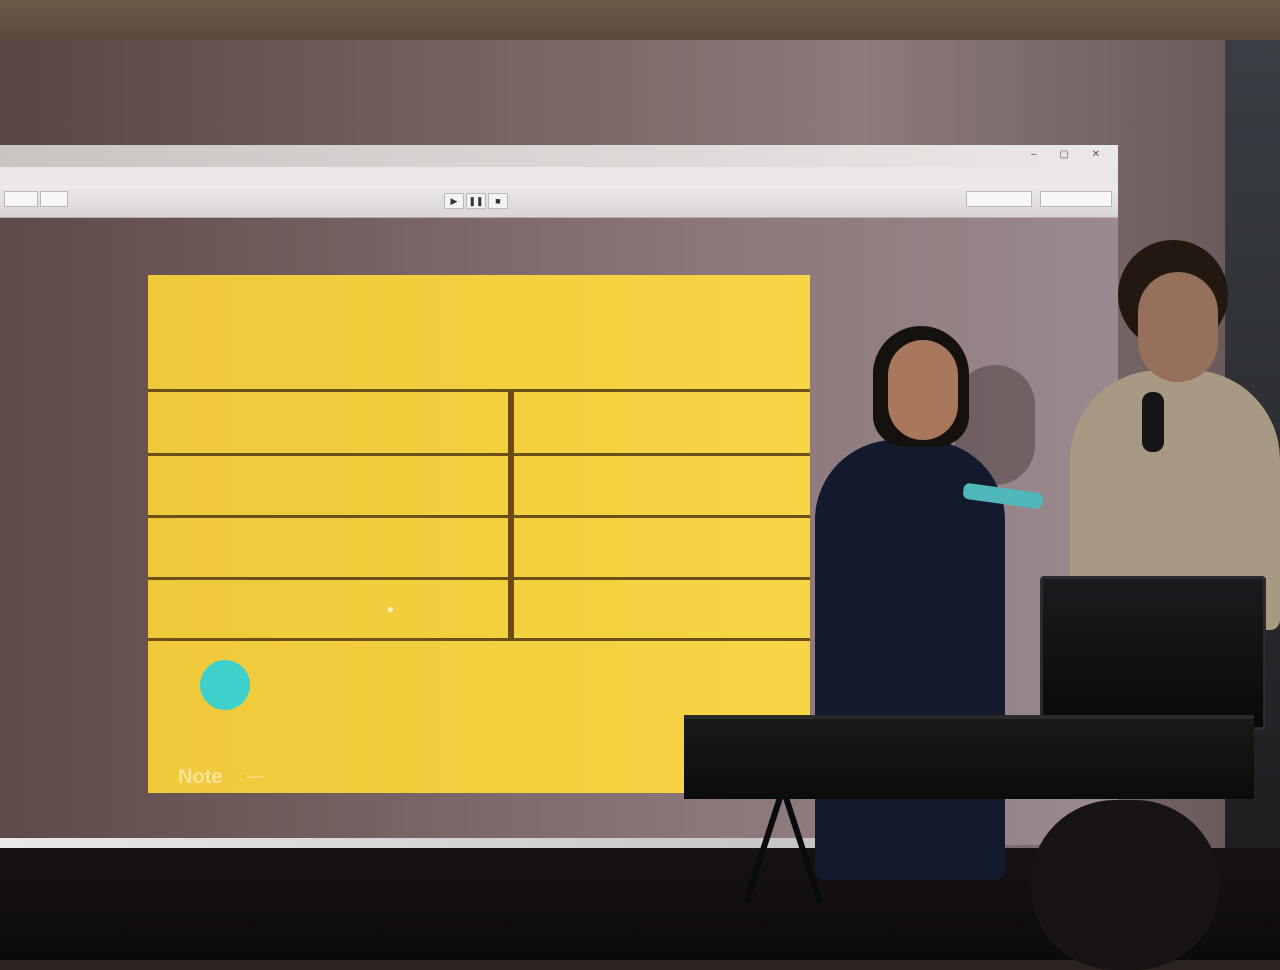 The image size is (1280, 970). Describe the element at coordinates (390, 609) in the screenshot. I see `mouse-cursor` at that location.